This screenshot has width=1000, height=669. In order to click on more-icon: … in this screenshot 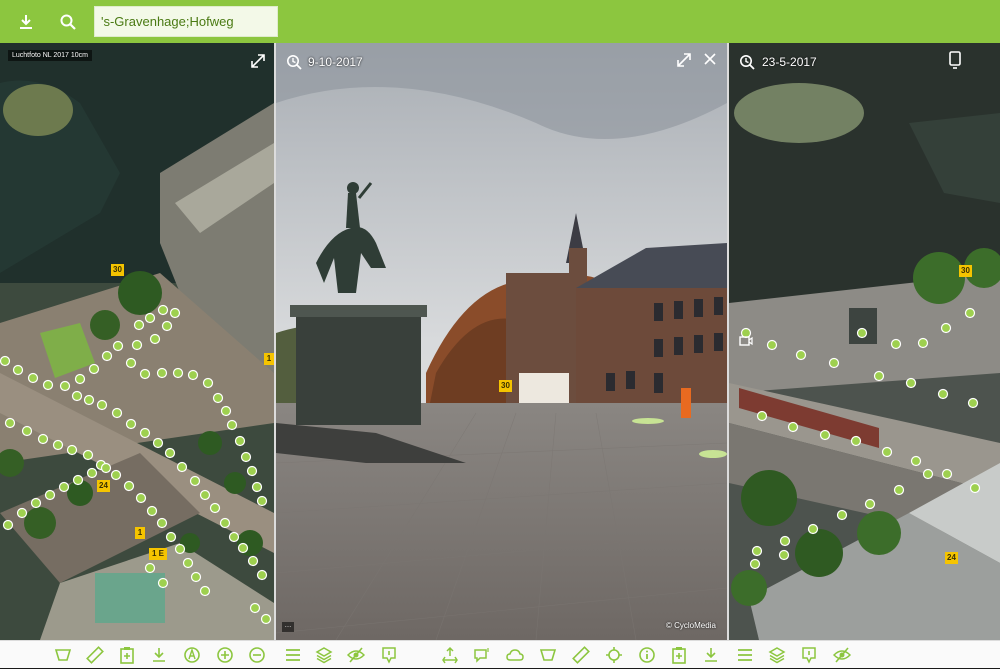, I will do `click(288, 627)`.